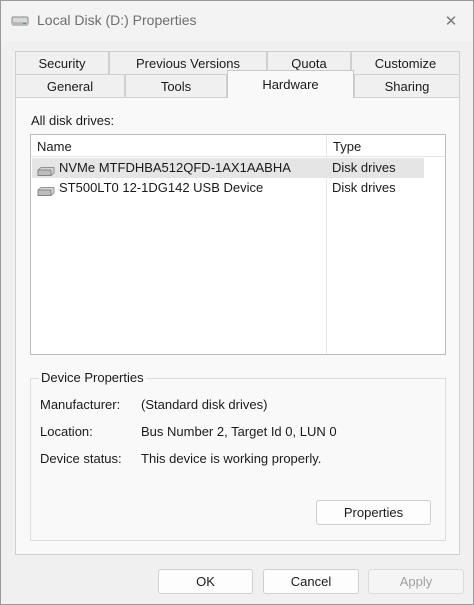  What do you see at coordinates (62, 63) in the screenshot?
I see `tab-security: Security` at bounding box center [62, 63].